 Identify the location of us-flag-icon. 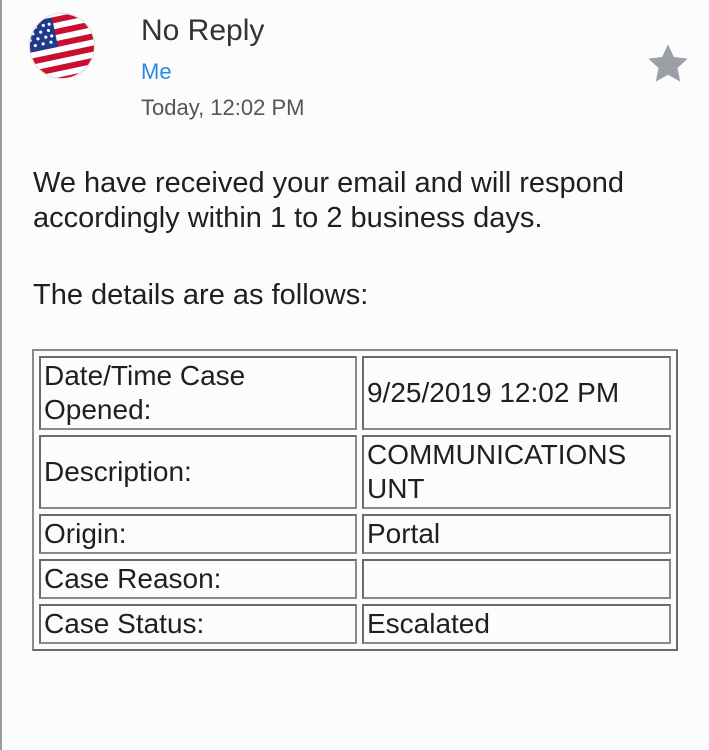
(62, 46).